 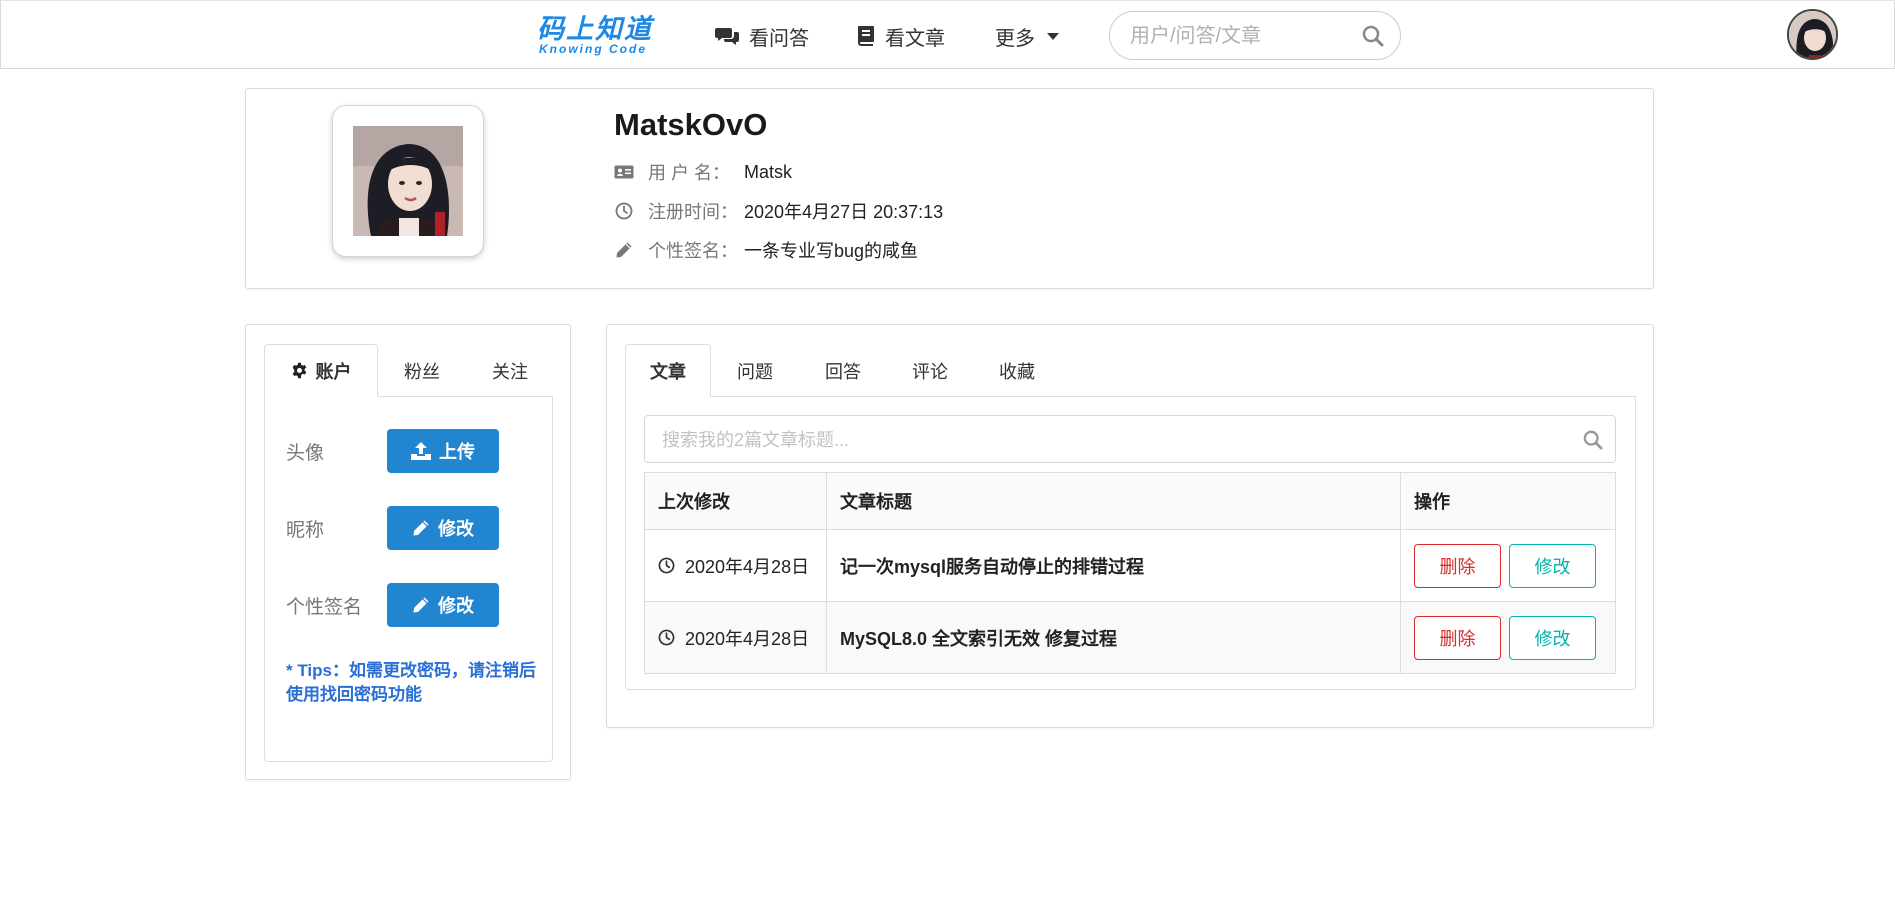 I want to click on nav-qa-label: 看问答, so click(x=779, y=38).